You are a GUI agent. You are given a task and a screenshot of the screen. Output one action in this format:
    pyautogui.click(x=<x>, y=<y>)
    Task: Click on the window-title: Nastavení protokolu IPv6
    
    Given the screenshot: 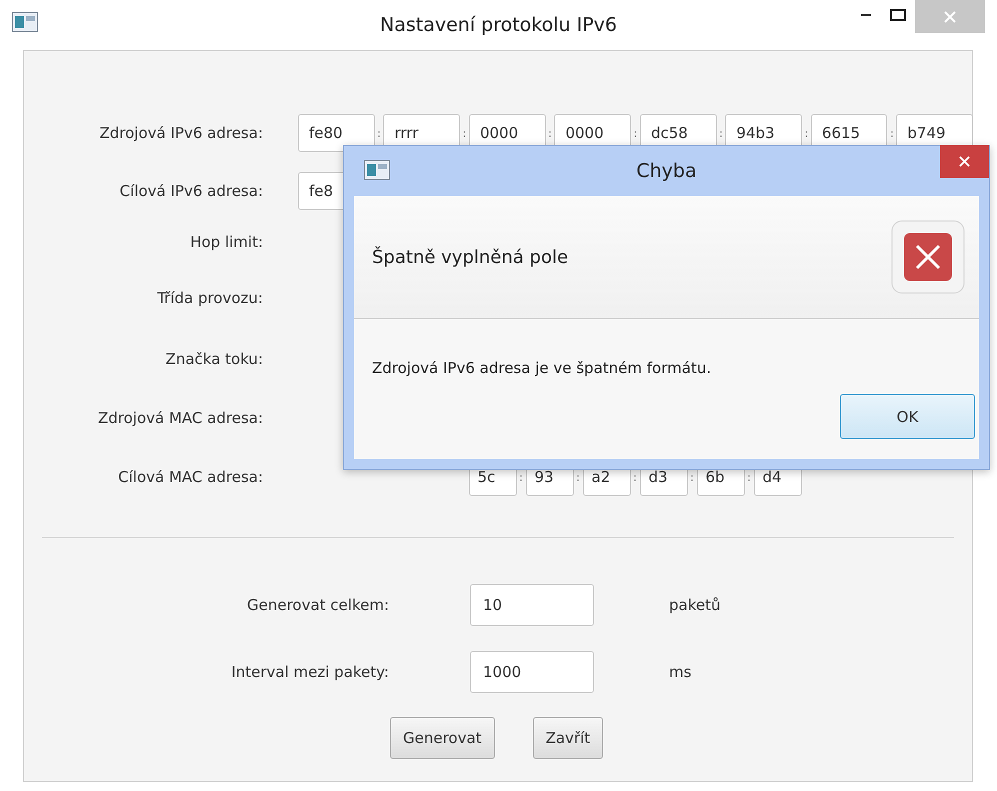 What is the action you would take?
    pyautogui.click(x=498, y=25)
    